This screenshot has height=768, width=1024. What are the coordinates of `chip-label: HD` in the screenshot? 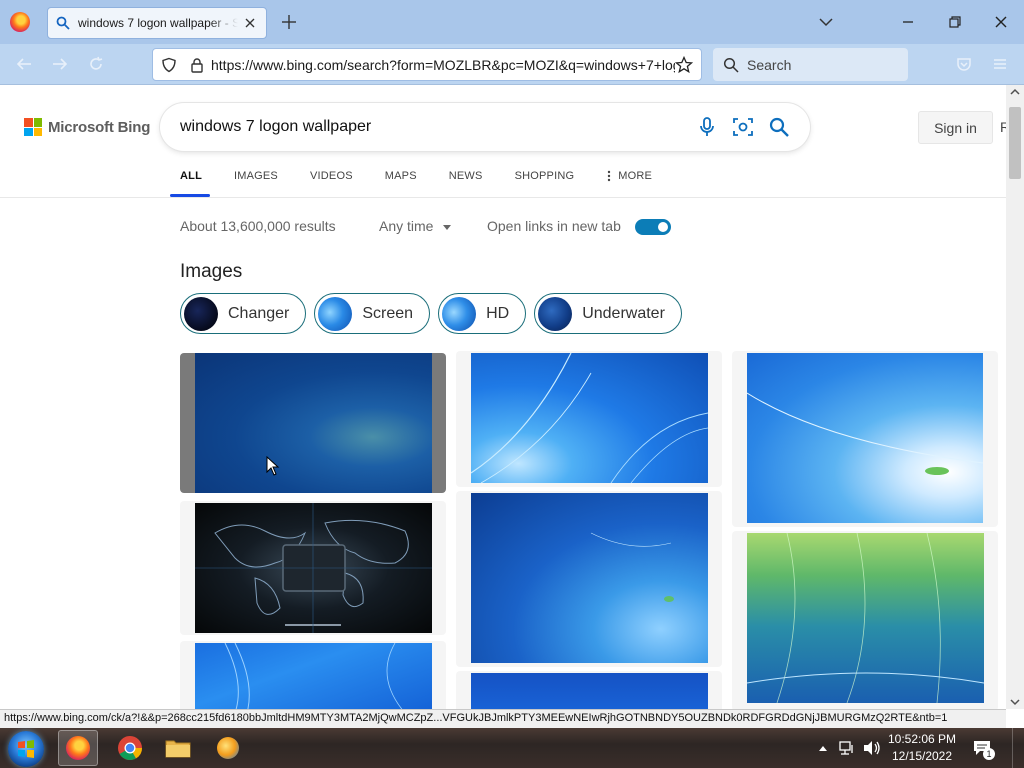 It's located at (498, 313).